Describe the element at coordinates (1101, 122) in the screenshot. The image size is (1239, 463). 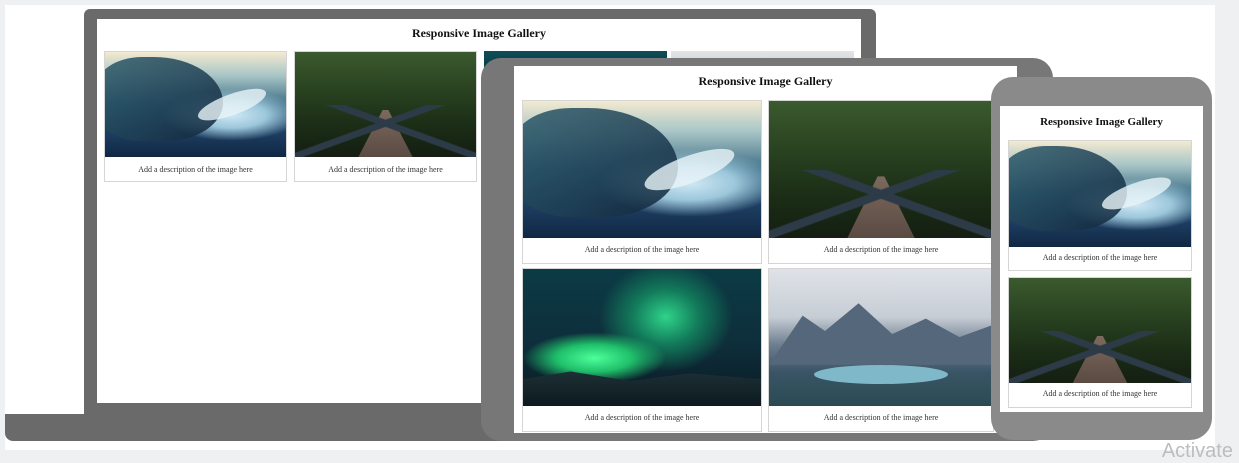
I see `phone-gallery-title: Responsive Image Gallery` at that location.